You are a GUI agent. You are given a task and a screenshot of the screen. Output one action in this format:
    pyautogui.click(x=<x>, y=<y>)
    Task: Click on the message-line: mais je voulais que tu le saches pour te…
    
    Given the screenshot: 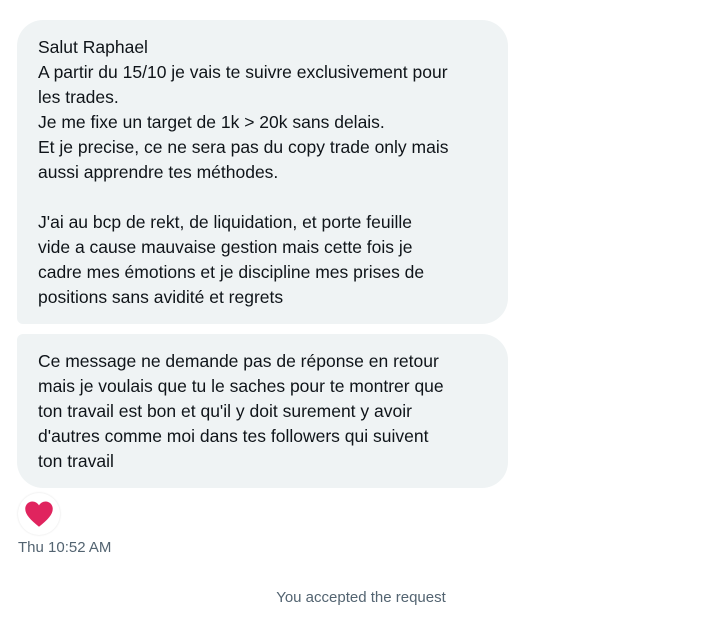 What is the action you would take?
    pyautogui.click(x=241, y=386)
    